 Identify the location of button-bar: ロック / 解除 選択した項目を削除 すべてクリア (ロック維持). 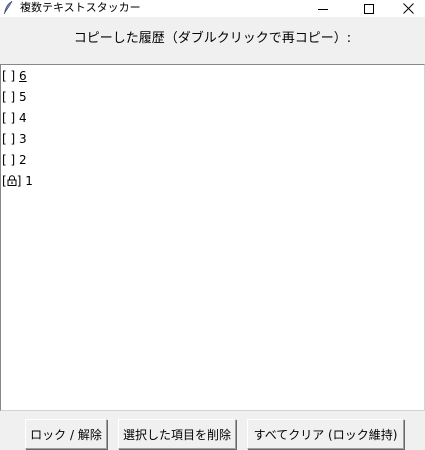
(212, 430).